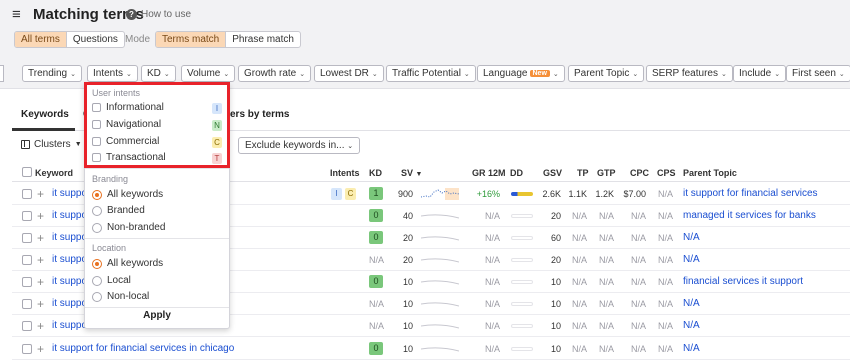 This screenshot has height=362, width=850. I want to click on apply-button: Apply, so click(157, 315).